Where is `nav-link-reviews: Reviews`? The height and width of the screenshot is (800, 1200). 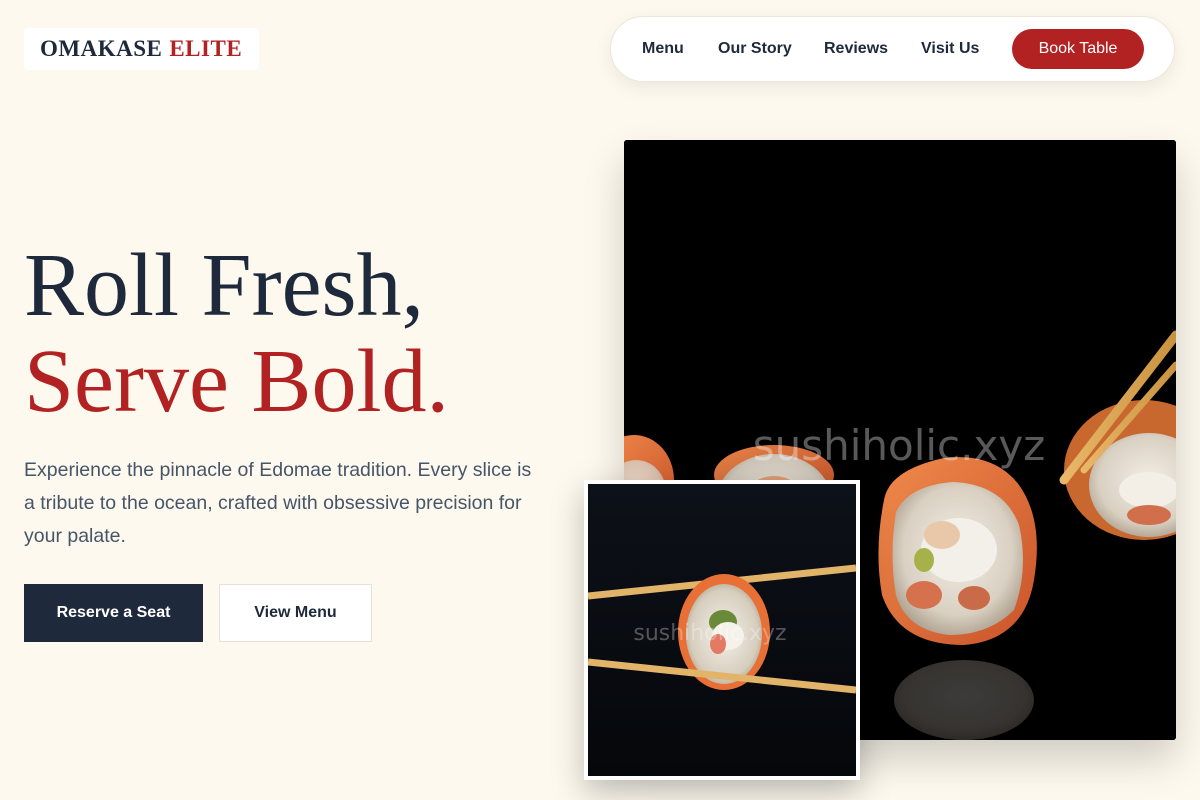
nav-link-reviews: Reviews is located at coordinates (856, 49).